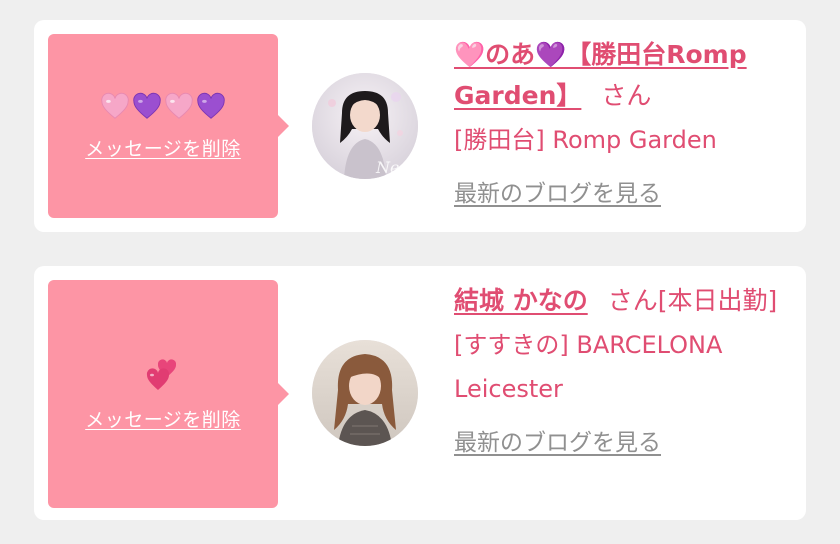 The image size is (840, 544). I want to click on avatar-photo, so click(365, 393).